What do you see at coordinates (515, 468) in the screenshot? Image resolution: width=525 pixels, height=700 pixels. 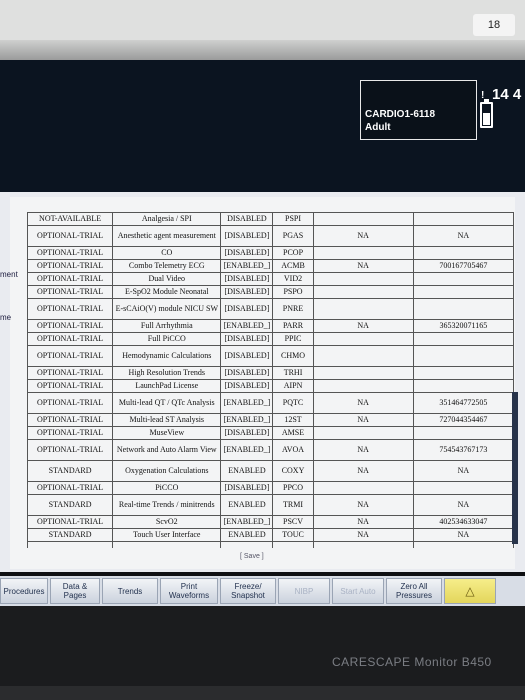 I see `table-scrollbar` at bounding box center [515, 468].